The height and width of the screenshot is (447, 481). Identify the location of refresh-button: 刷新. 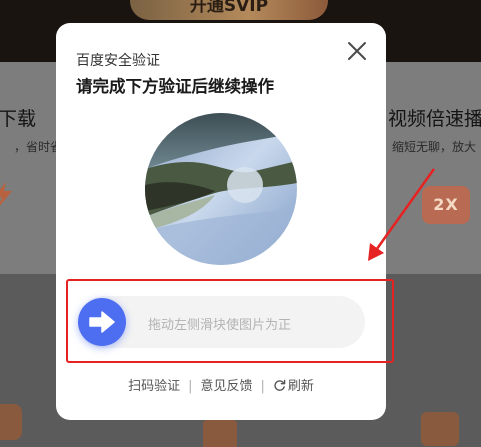
(293, 386).